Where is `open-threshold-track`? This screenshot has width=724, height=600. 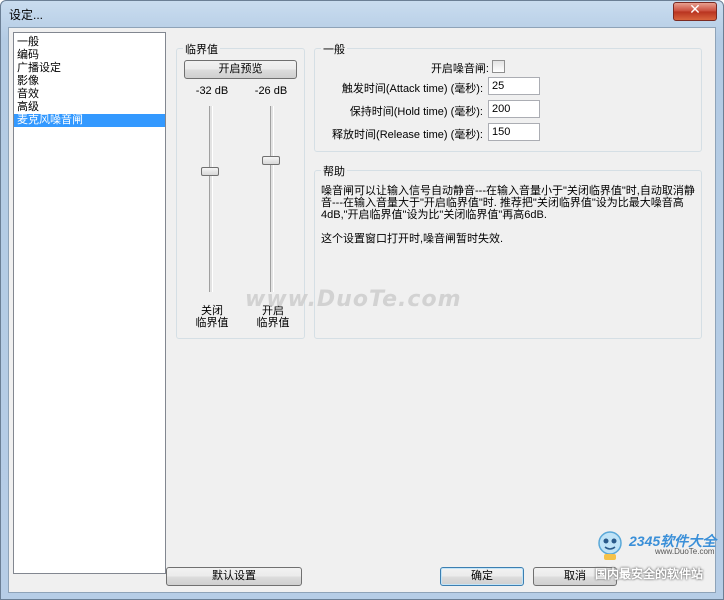
open-threshold-track is located at coordinates (272, 199).